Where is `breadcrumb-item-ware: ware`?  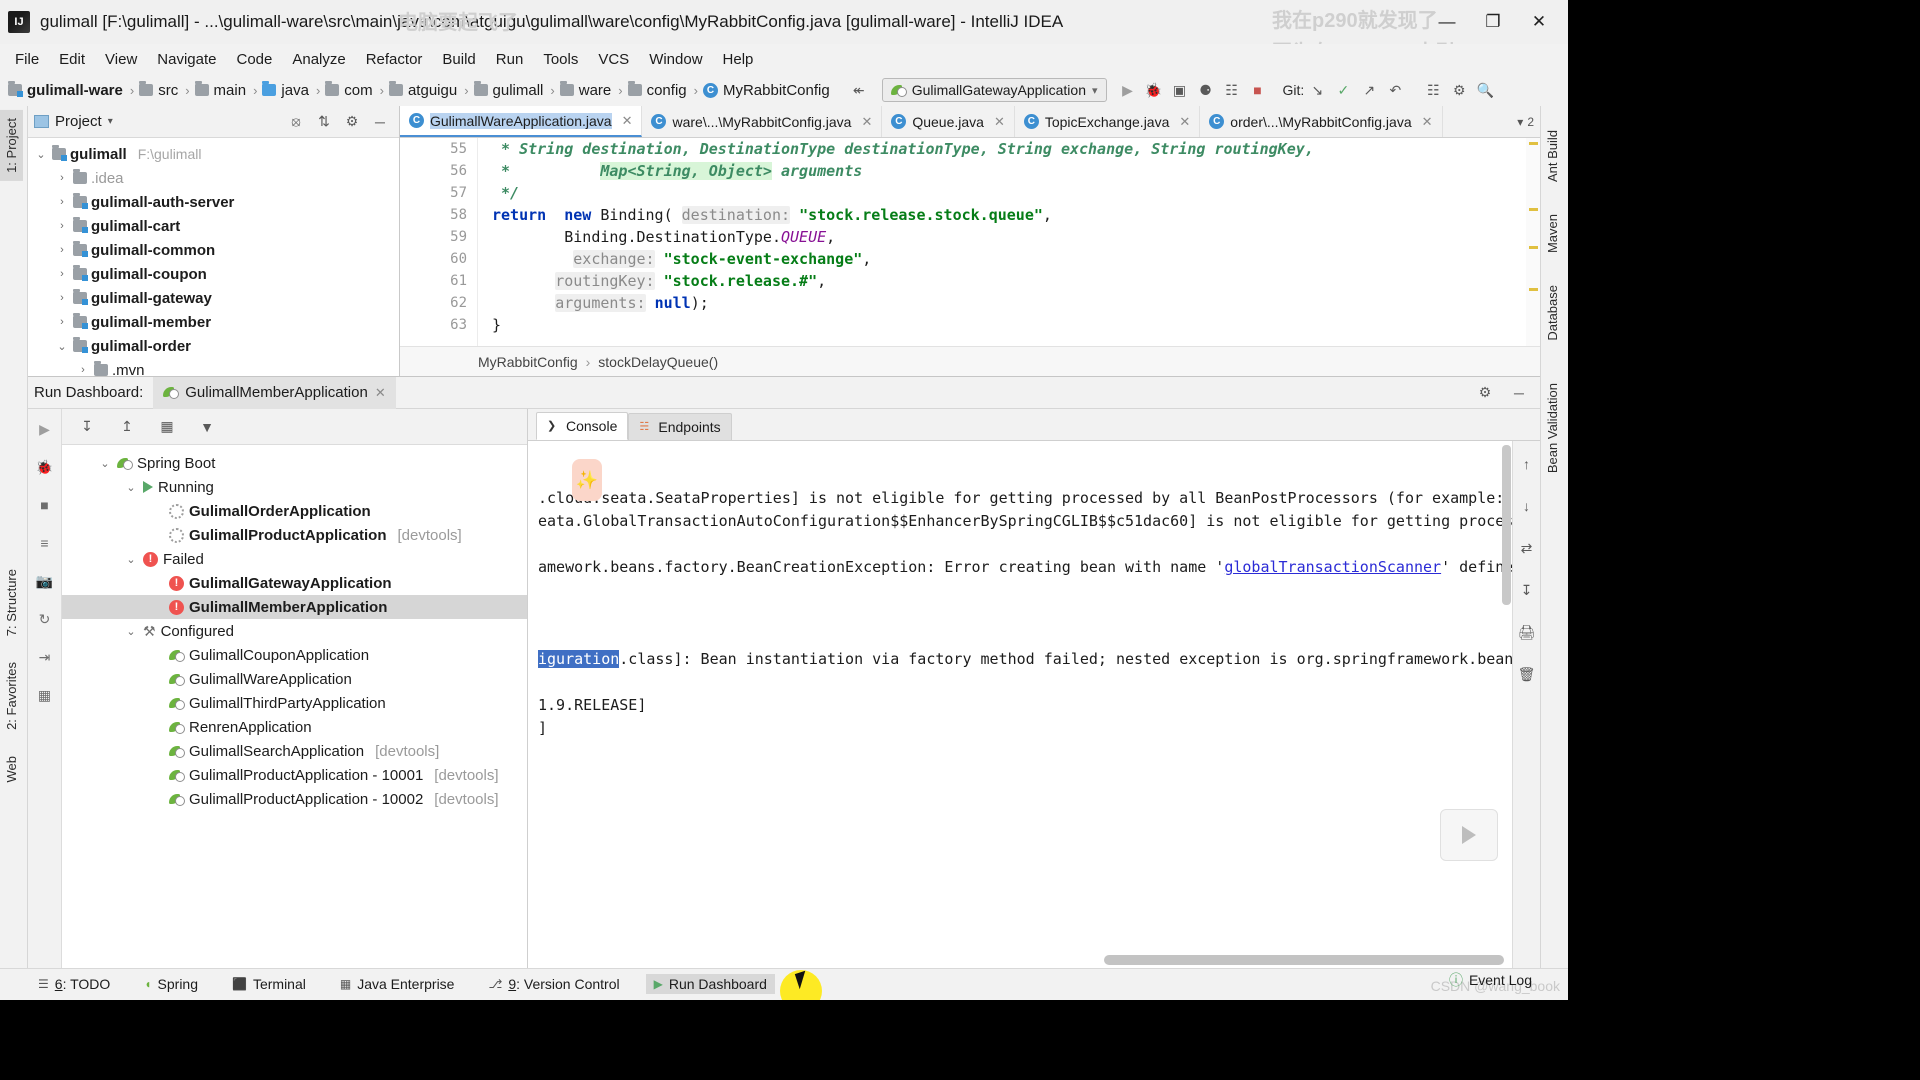 breadcrumb-item-ware: ware is located at coordinates (587, 90).